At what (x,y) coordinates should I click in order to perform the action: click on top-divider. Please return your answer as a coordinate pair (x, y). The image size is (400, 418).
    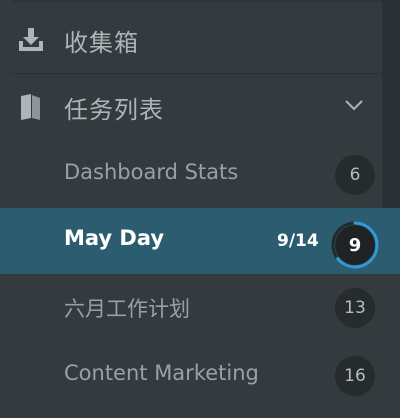
    Looking at the image, I should click on (197, 1).